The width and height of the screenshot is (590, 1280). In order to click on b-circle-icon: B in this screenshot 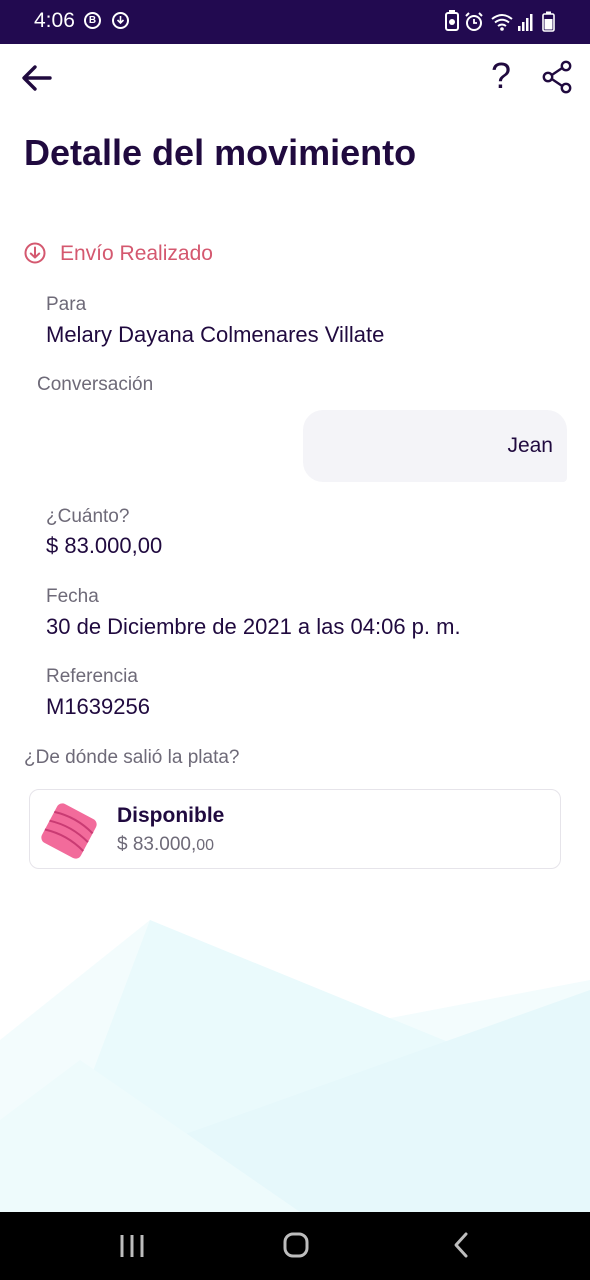, I will do `click(92, 20)`.